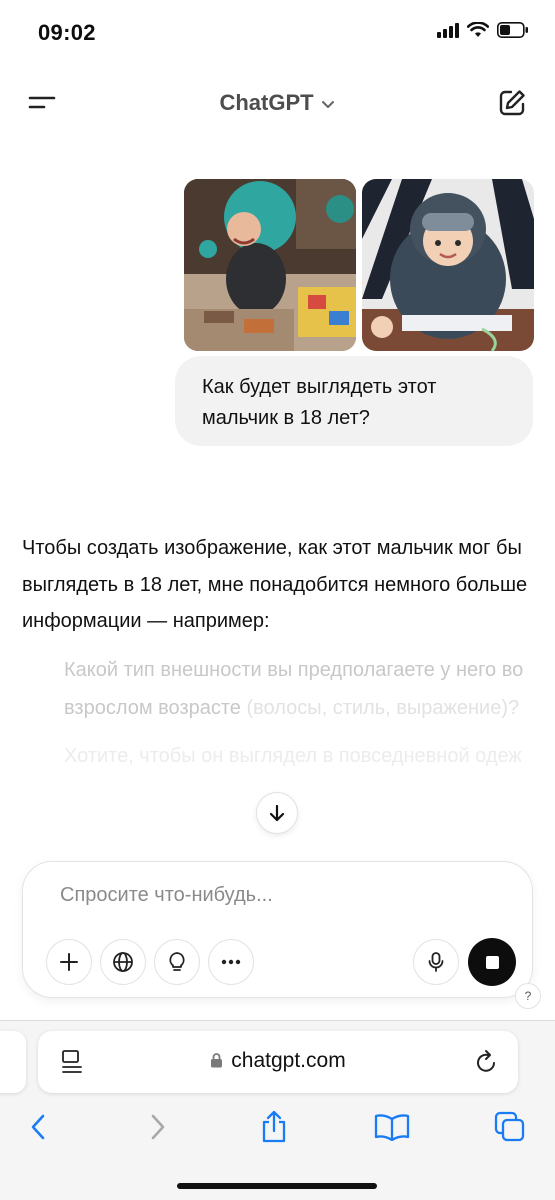 This screenshot has width=555, height=1200. I want to click on status-bar: 09:02, so click(277, 33).